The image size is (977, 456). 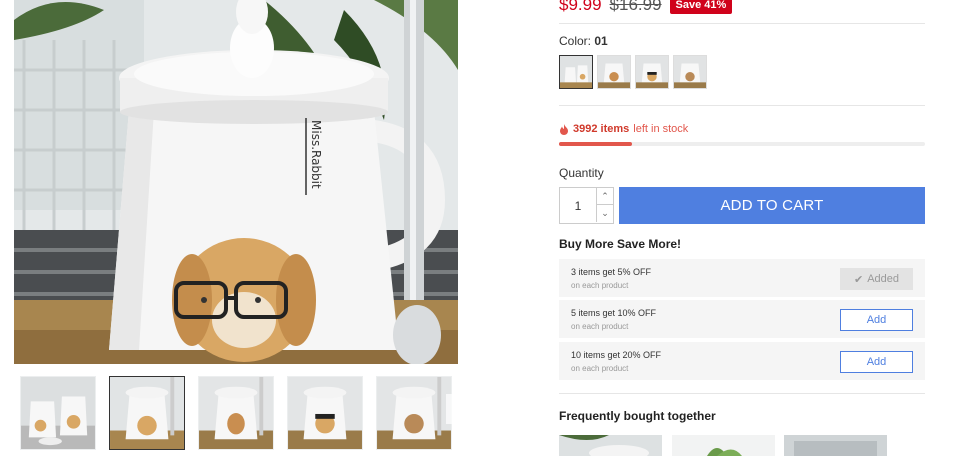 I want to click on quantity-stepper: ⌃ ⌄, so click(x=586, y=205).